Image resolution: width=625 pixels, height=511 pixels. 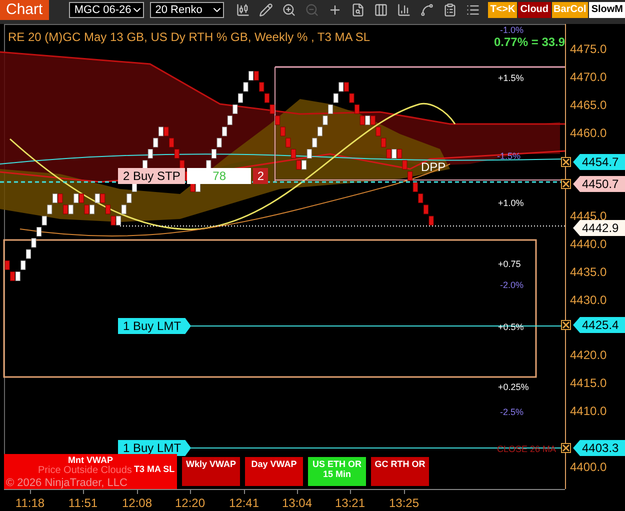 What do you see at coordinates (588, 299) in the screenshot?
I see `price-axis-label: 4430.0` at bounding box center [588, 299].